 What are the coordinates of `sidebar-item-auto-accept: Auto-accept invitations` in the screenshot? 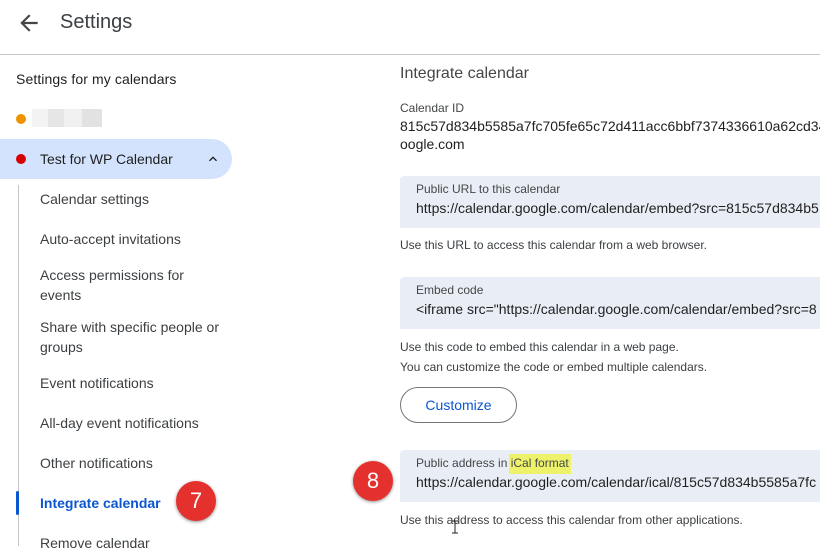 It's located at (130, 239).